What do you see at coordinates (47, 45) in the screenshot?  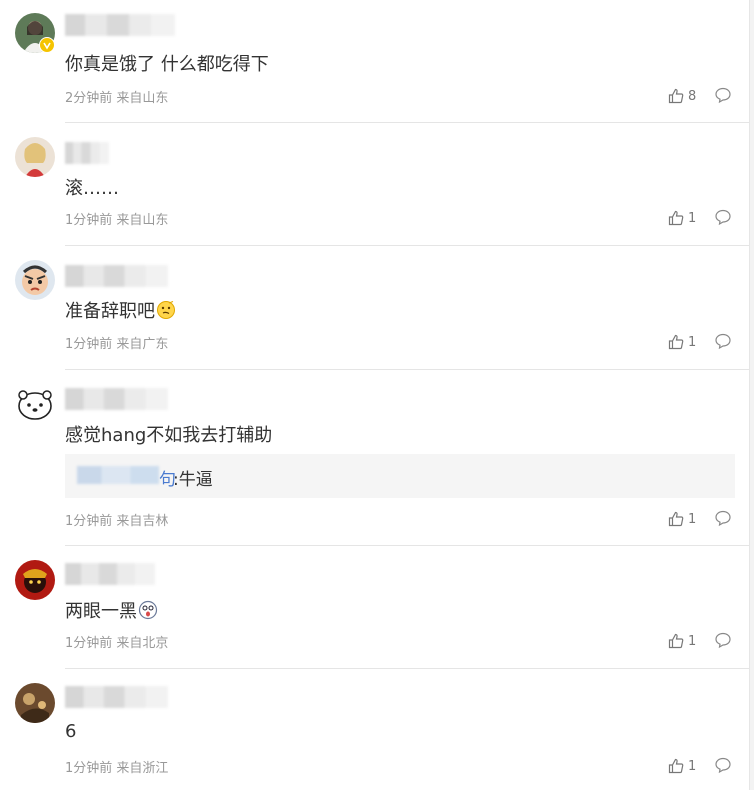 I see `verified-badge-icon` at bounding box center [47, 45].